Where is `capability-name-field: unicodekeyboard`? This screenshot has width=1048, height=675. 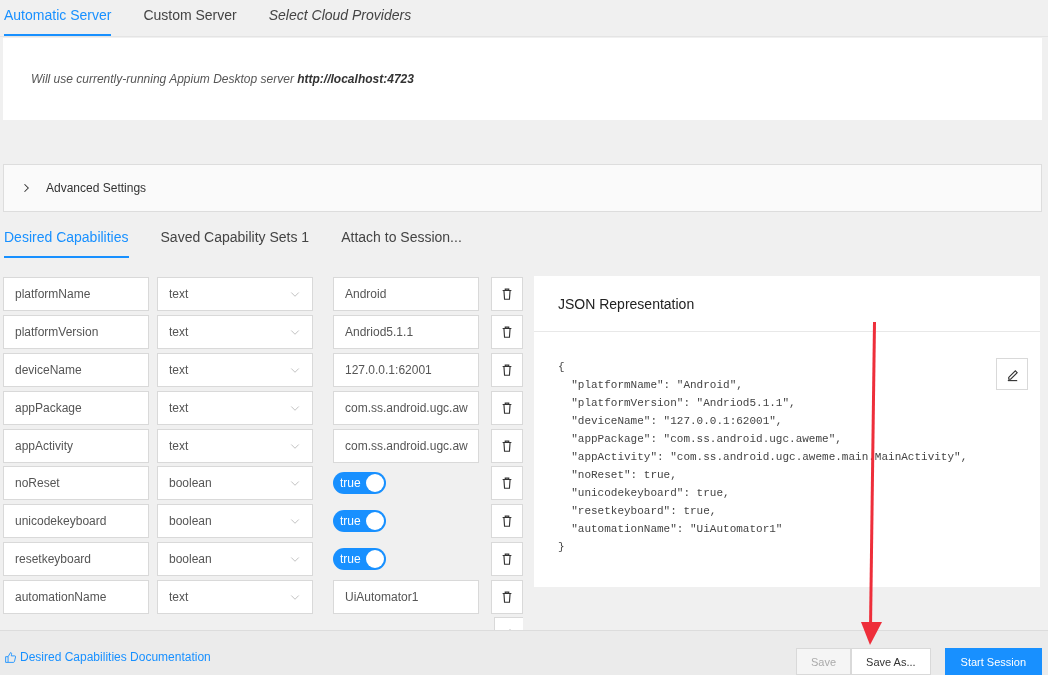
capability-name-field: unicodekeyboard is located at coordinates (76, 521).